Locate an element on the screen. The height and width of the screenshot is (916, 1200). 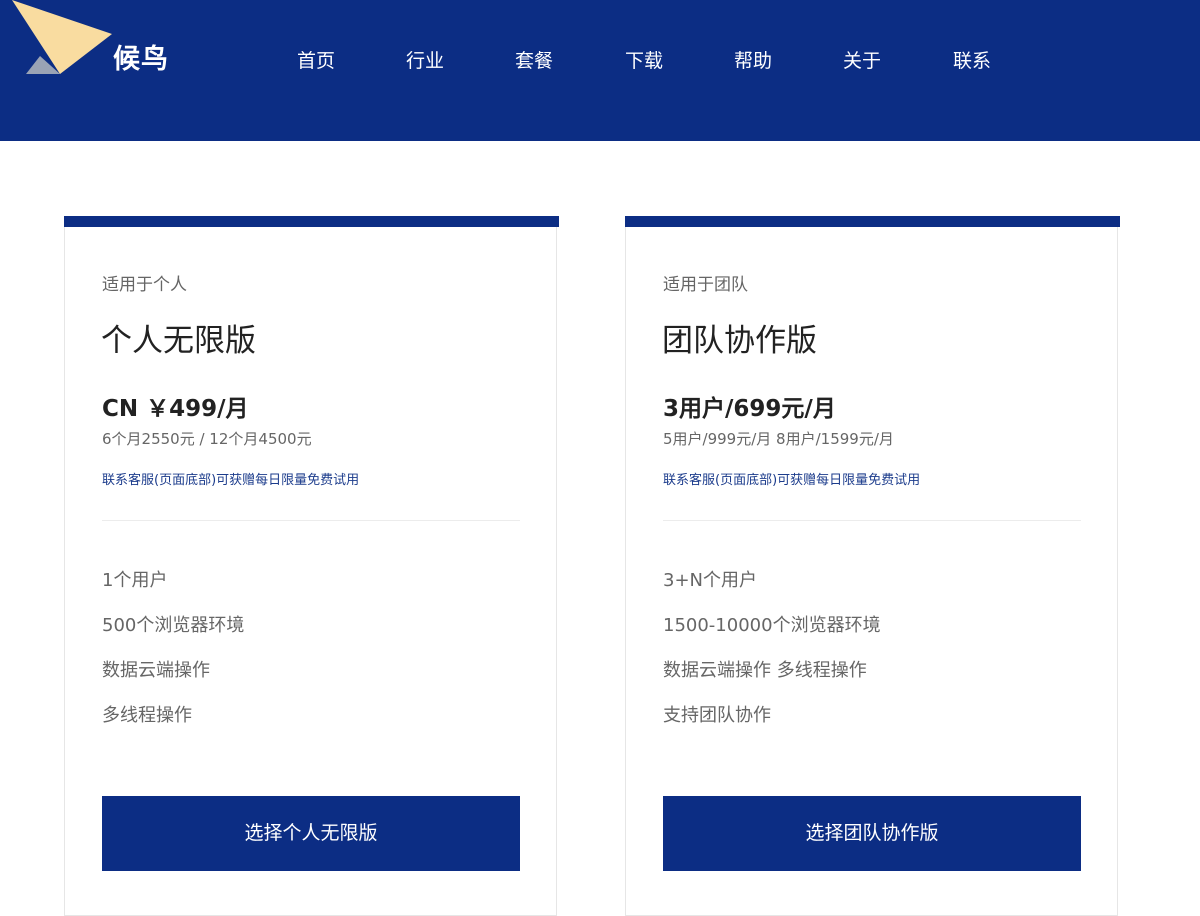
nav-item-about: 关于 is located at coordinates (862, 61).